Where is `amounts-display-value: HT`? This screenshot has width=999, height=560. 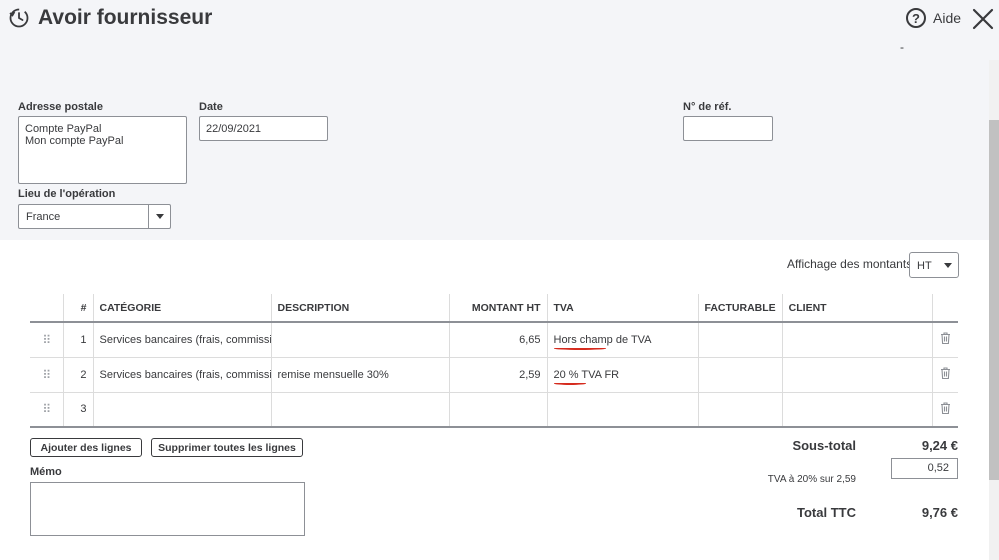
amounts-display-value: HT is located at coordinates (924, 266).